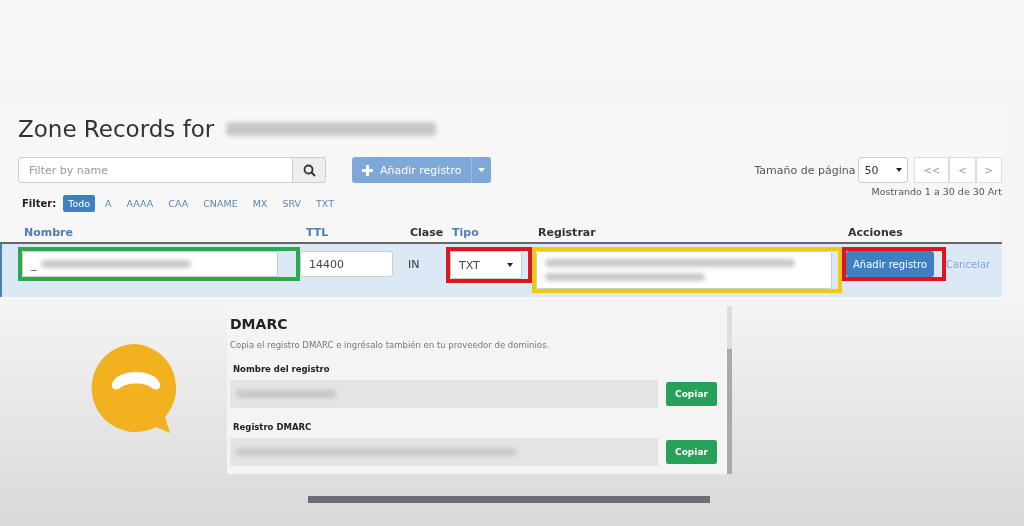 The height and width of the screenshot is (526, 1024). I want to click on results-count: Mostrando 1 a 30 de 30 Art, so click(936, 191).